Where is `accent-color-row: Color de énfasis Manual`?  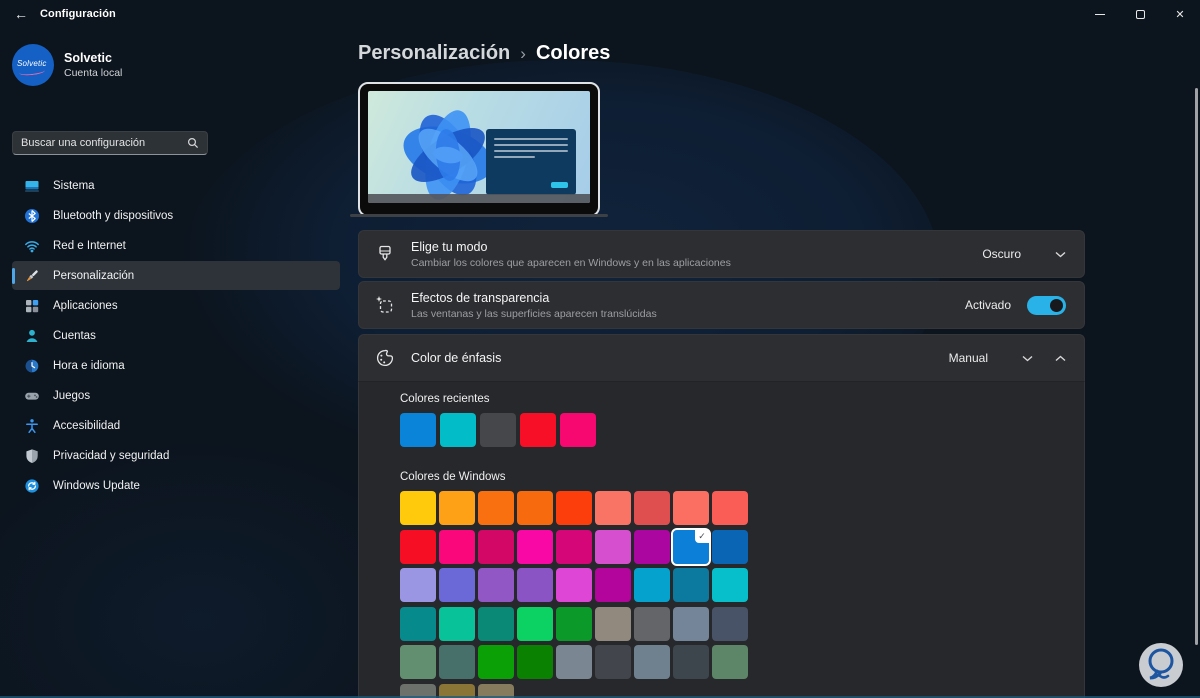
accent-color-row: Color de énfasis Manual is located at coordinates (721, 357).